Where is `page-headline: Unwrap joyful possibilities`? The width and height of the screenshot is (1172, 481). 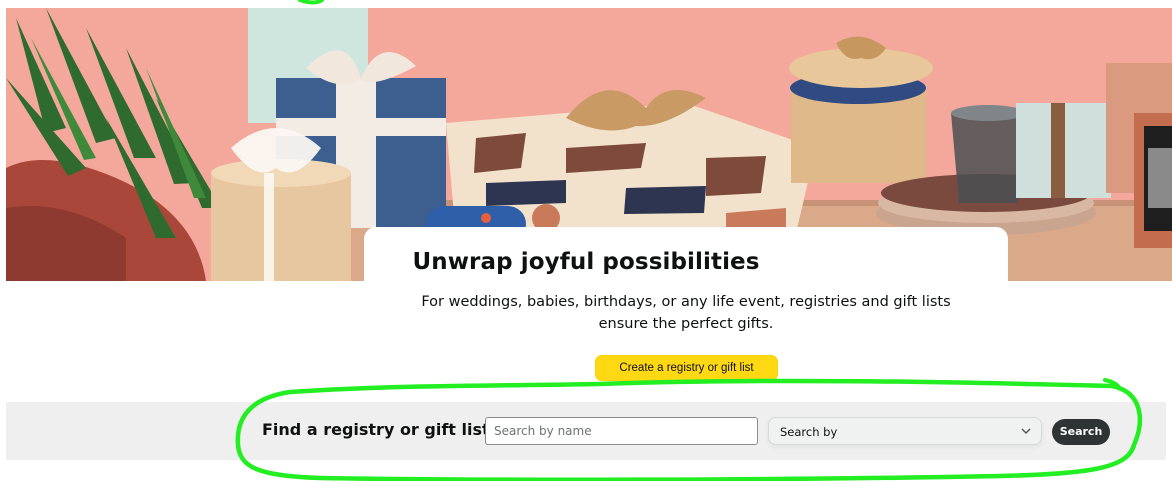
page-headline: Unwrap joyful possibilities is located at coordinates (586, 262).